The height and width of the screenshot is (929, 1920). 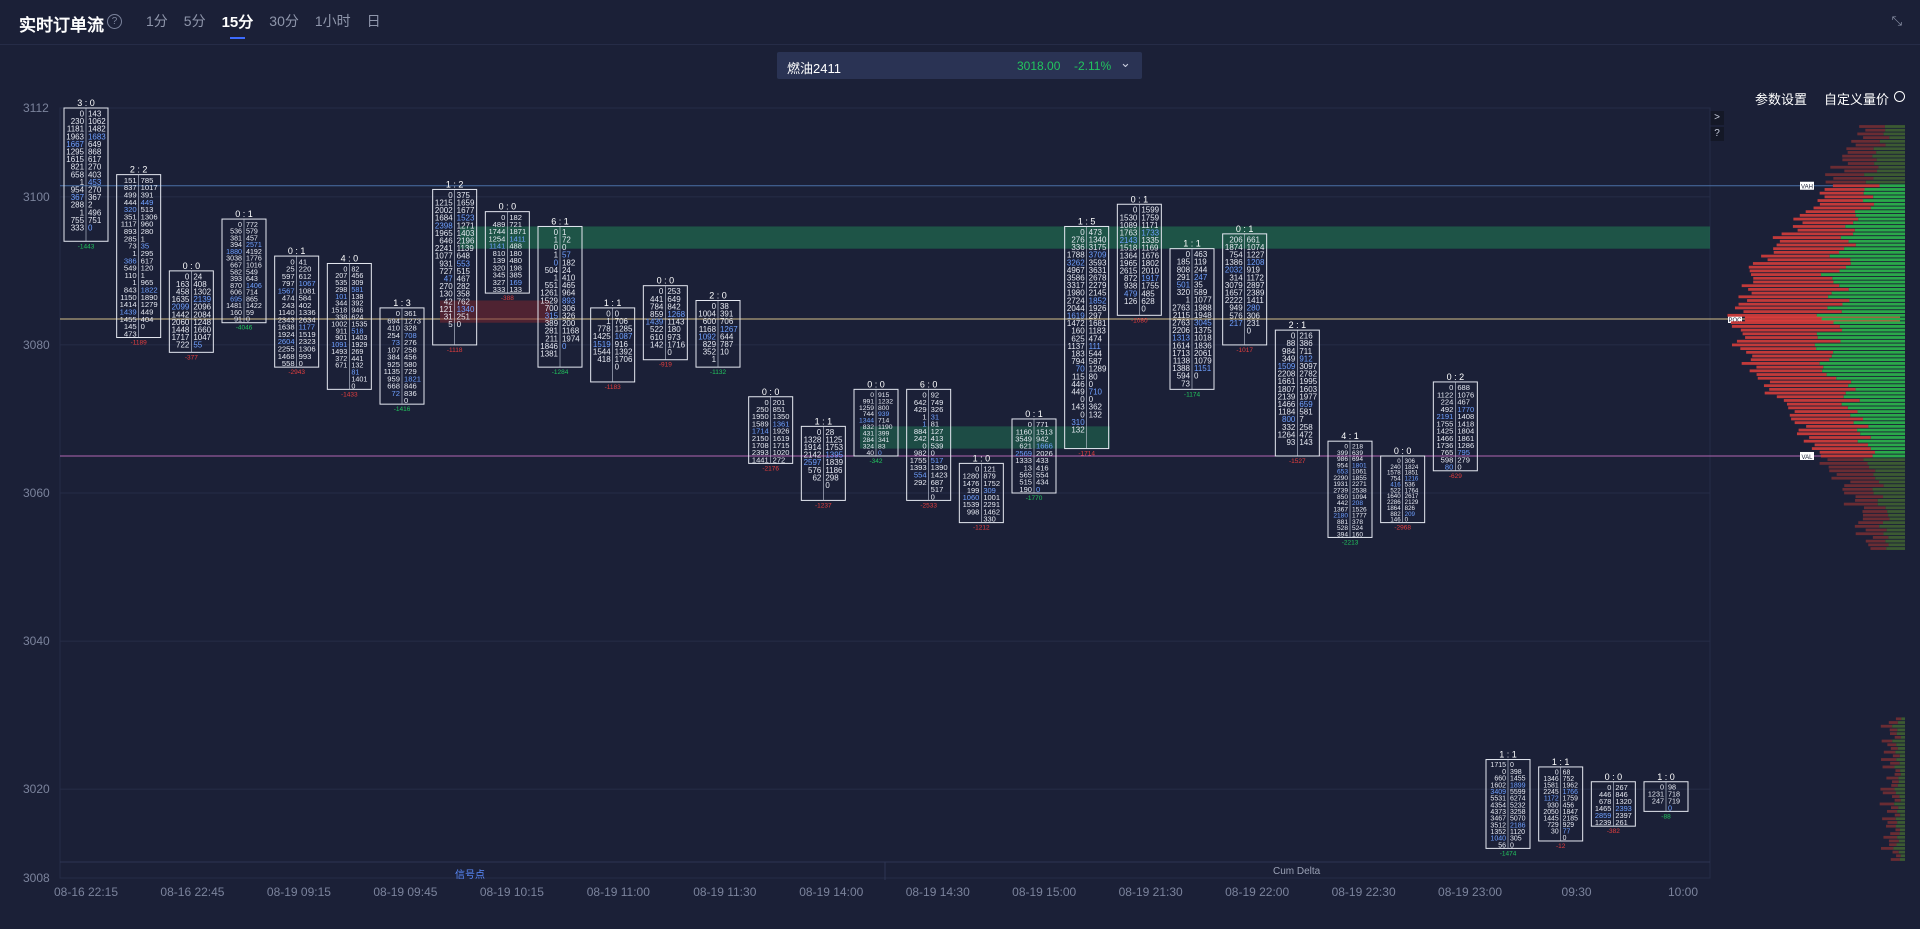 What do you see at coordinates (1289, 419) in the screenshot?
I see `bid-volume: 800` at bounding box center [1289, 419].